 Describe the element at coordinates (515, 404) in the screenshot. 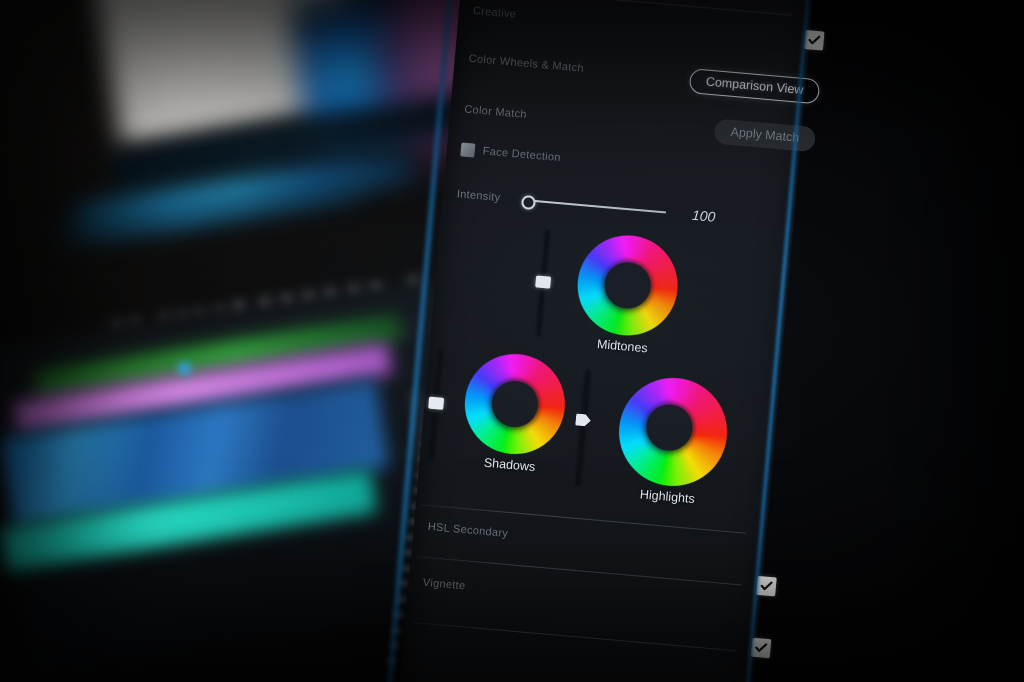

I see `shadows-color-wheel` at that location.